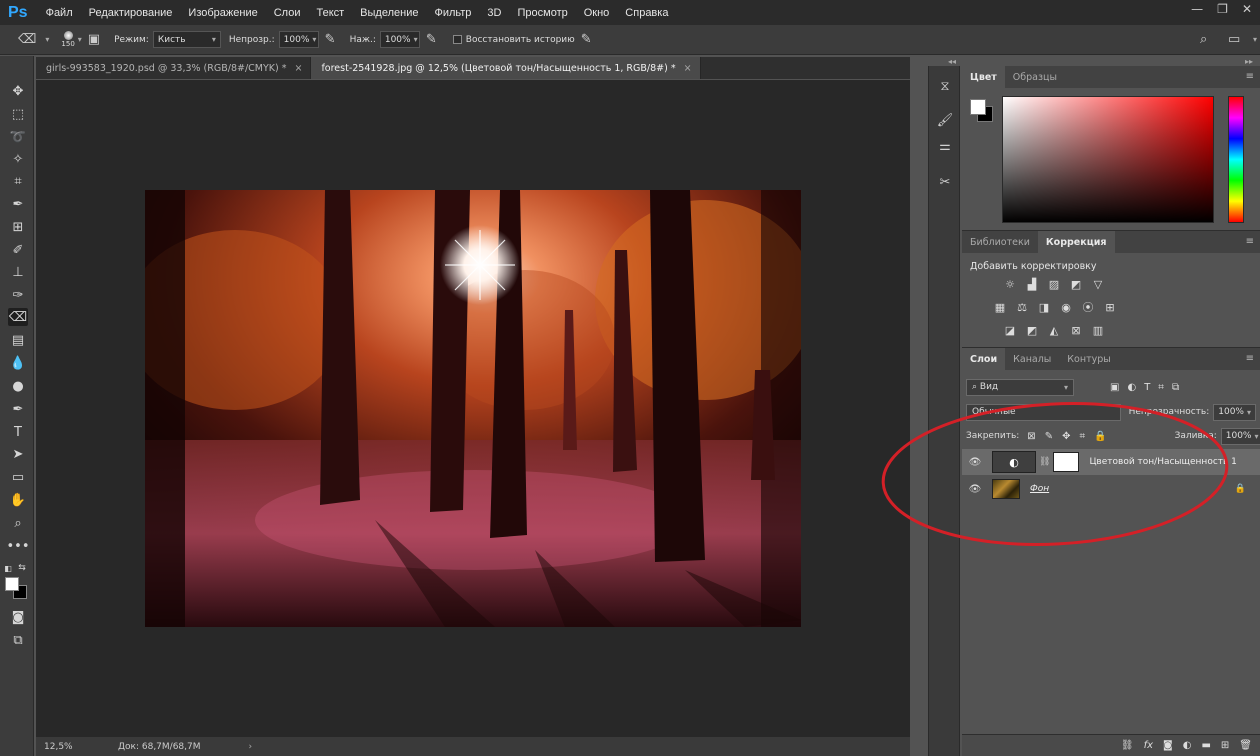  What do you see at coordinates (298, 39) in the screenshot?
I see `opacity-field: 100% ▾` at bounding box center [298, 39].